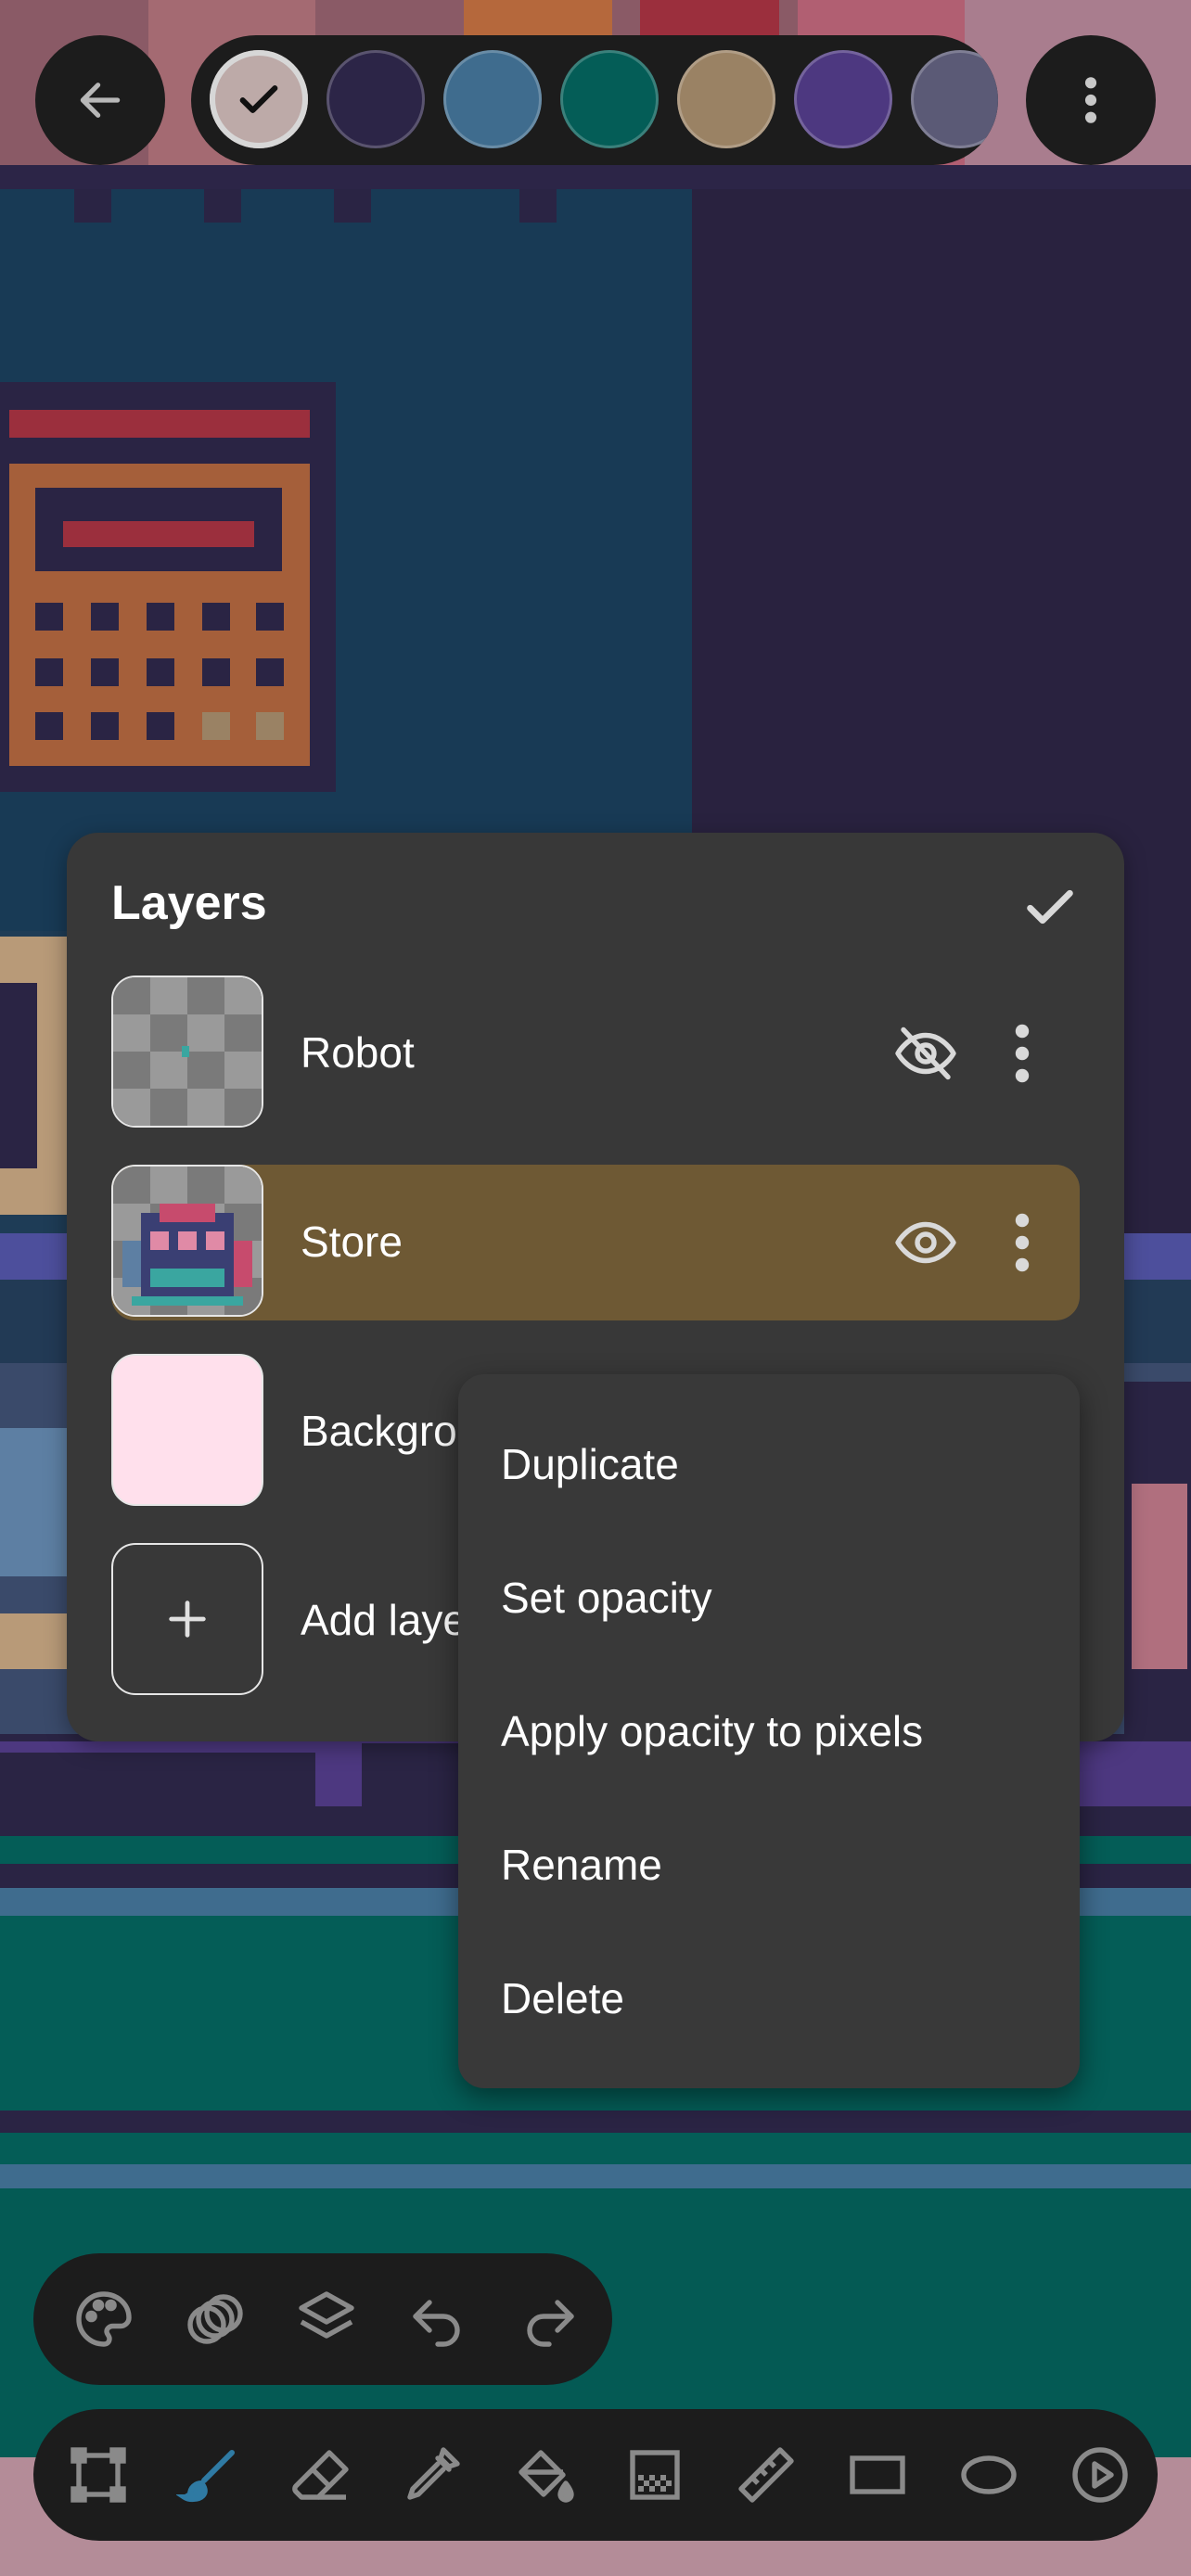 Image resolution: width=1191 pixels, height=2576 pixels. What do you see at coordinates (712, 1731) in the screenshot?
I see `menu-item-apply-opacity: Apply opacity to pixels` at bounding box center [712, 1731].